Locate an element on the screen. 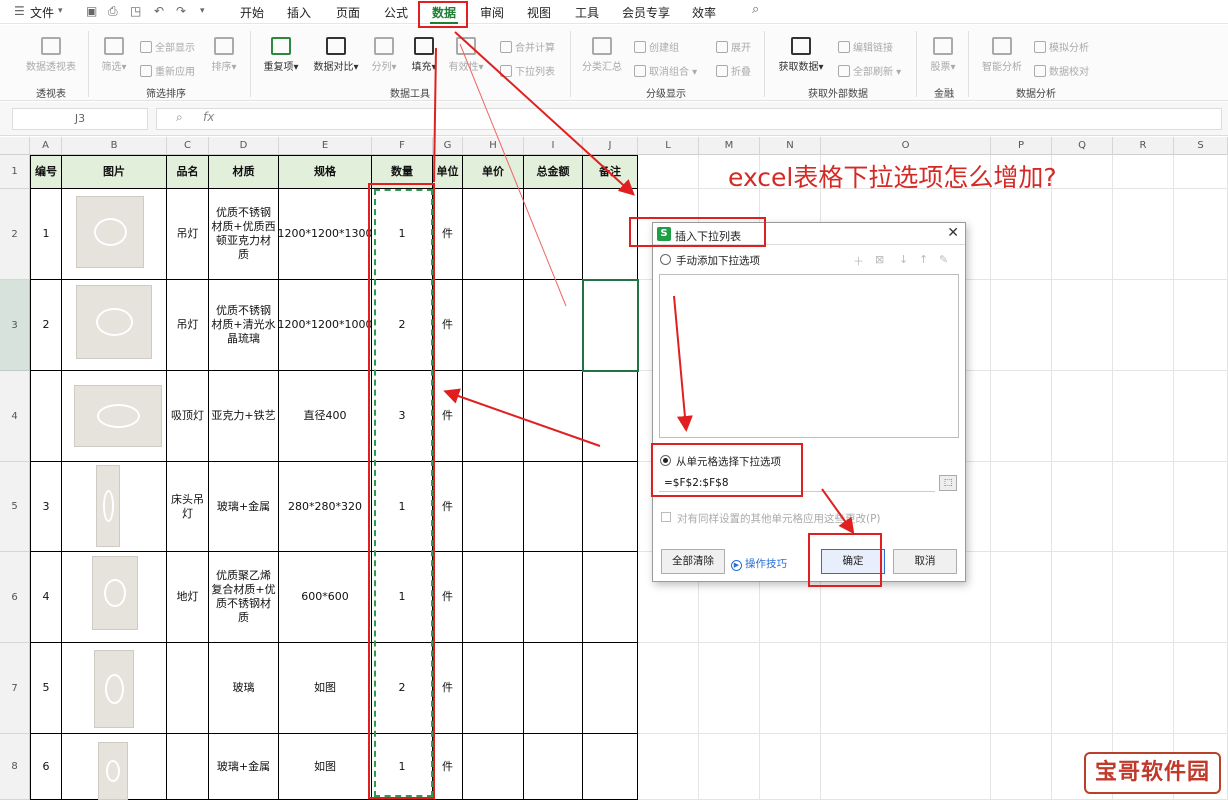 The height and width of the screenshot is (800, 1228). thin-guide-line is located at coordinates (513, 175).